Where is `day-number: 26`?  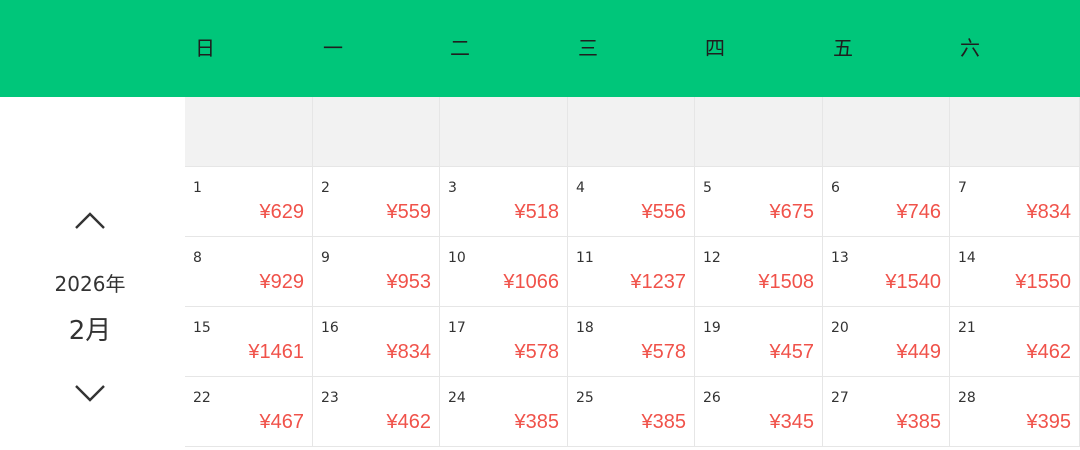
day-number: 26 is located at coordinates (712, 398).